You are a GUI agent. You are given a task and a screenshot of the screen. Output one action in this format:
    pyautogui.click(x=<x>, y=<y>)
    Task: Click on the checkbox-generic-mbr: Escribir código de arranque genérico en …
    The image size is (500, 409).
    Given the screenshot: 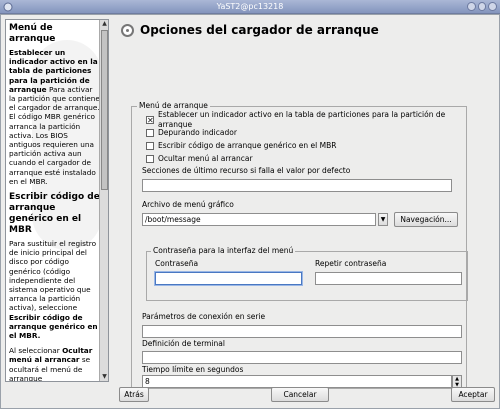 What is the action you would take?
    pyautogui.click(x=241, y=146)
    